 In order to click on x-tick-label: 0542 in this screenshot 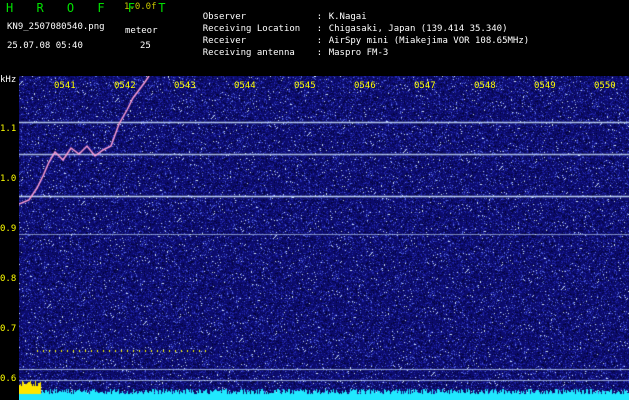, I will do `click(125, 86)`.